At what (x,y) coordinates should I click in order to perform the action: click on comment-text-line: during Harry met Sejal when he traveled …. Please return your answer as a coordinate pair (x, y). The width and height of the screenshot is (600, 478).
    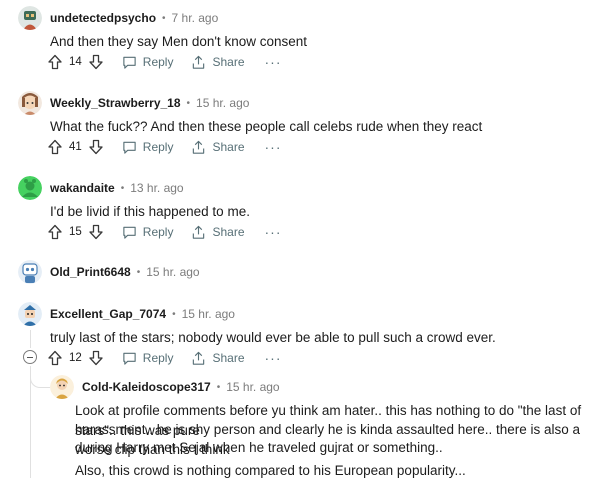
    Looking at the image, I should click on (259, 447).